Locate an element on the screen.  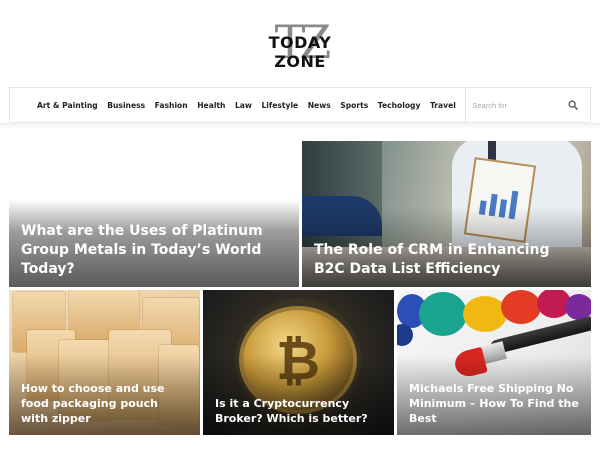
nav-item-sports: Sports is located at coordinates (354, 105).